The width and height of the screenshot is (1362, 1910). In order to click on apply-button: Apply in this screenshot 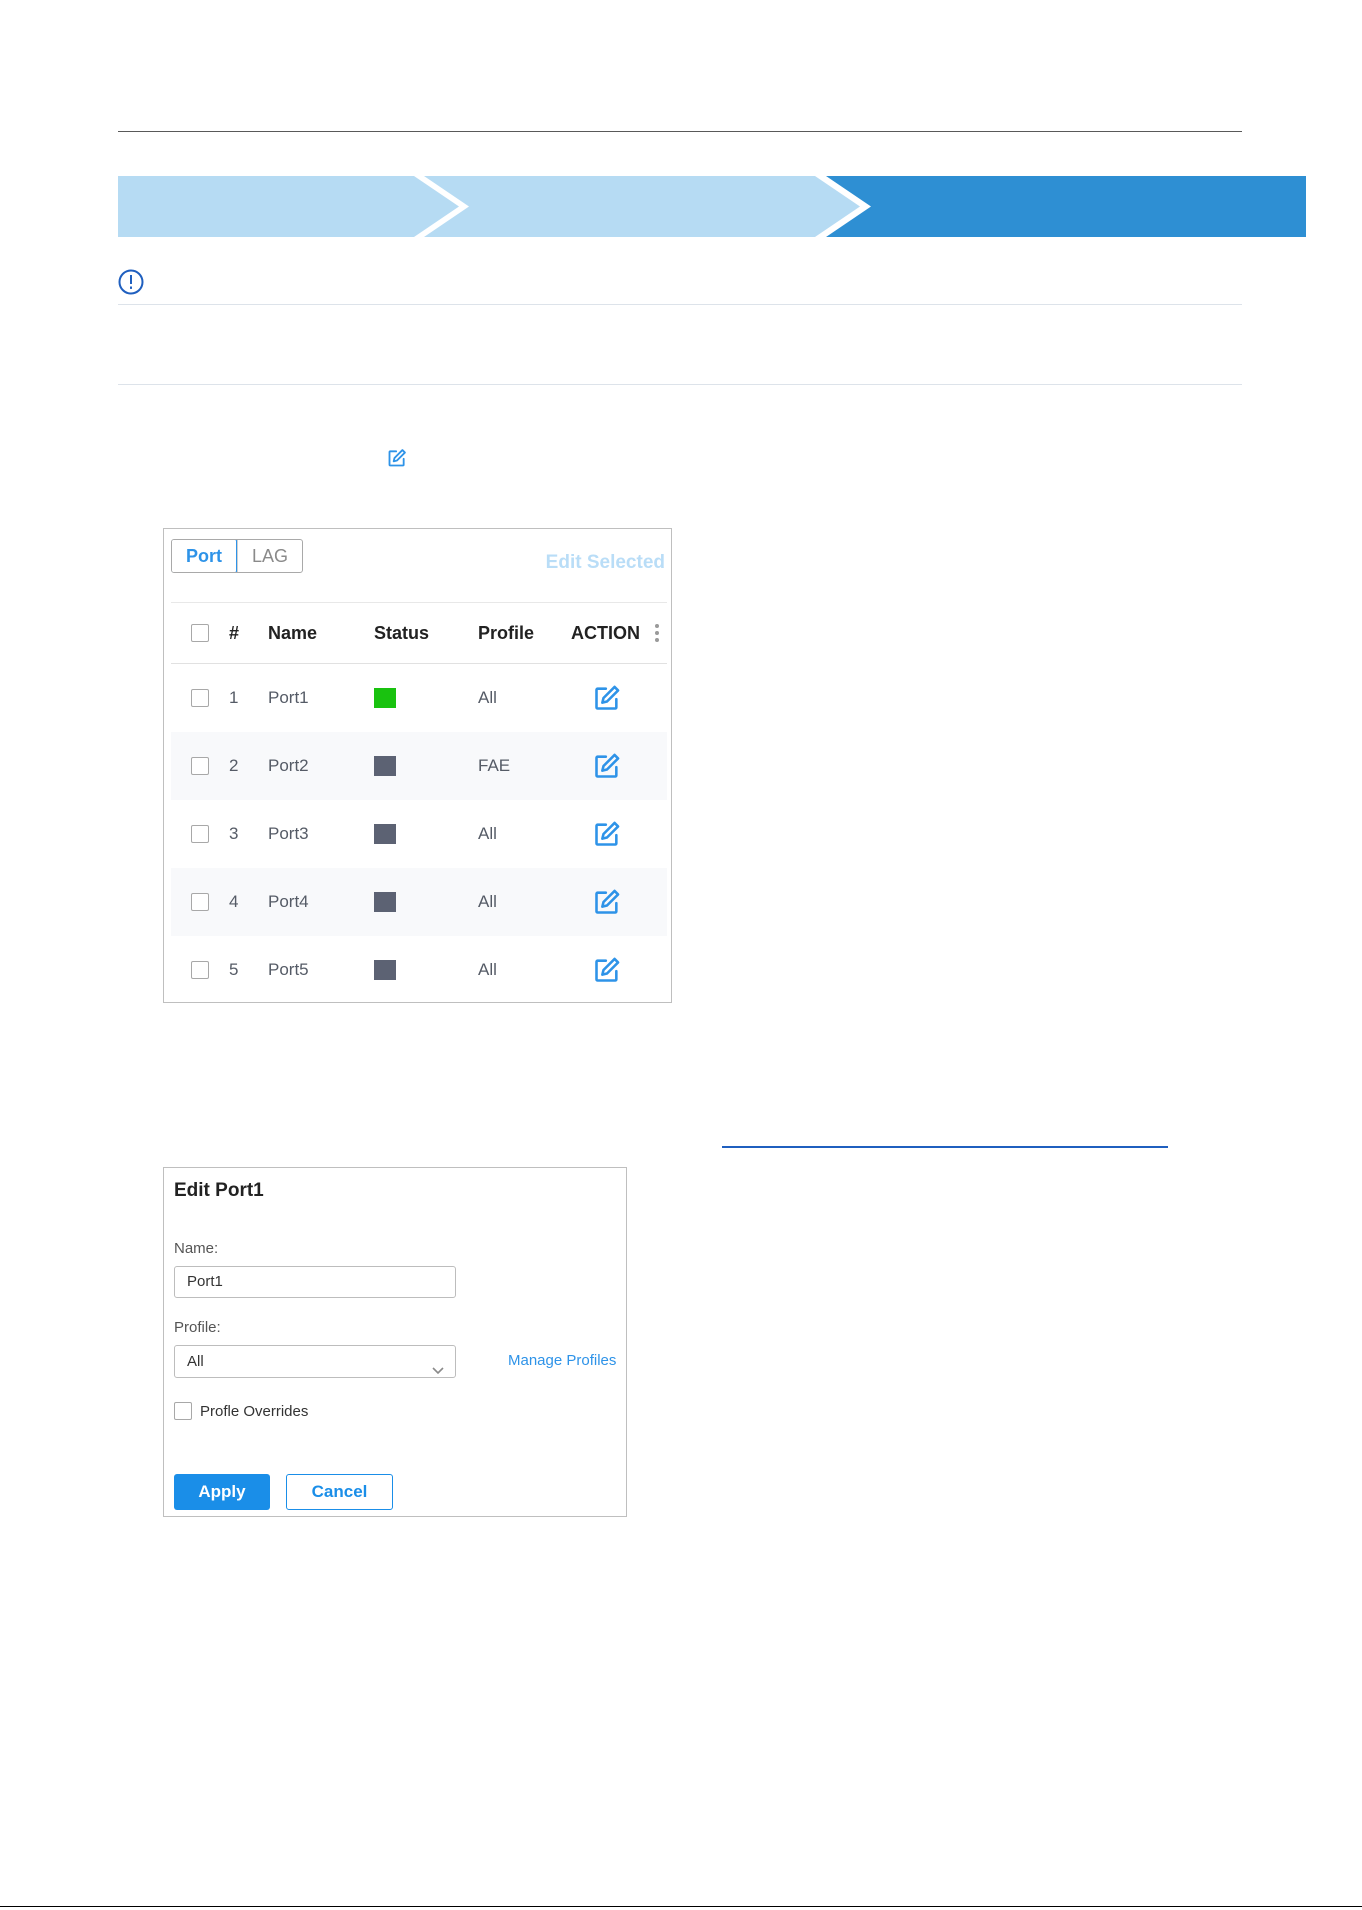, I will do `click(222, 1492)`.